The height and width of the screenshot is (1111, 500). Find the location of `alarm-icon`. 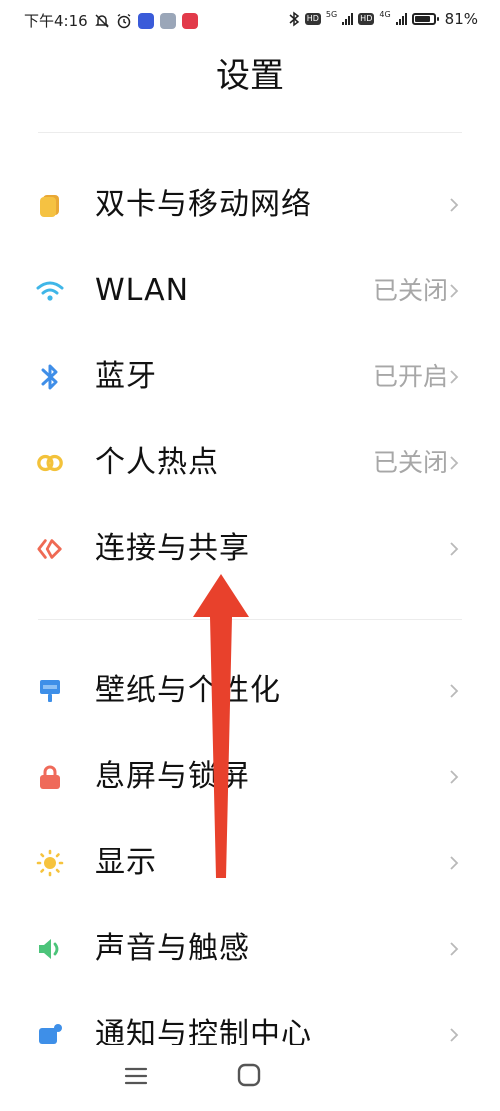

alarm-icon is located at coordinates (124, 20).